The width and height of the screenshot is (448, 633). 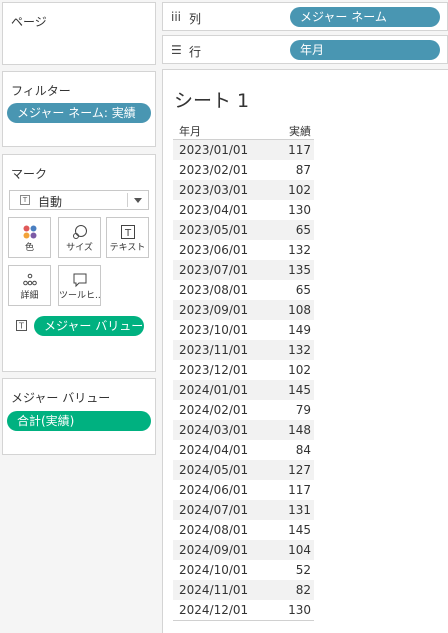 I want to click on cell-year-month: 2024/01/01, so click(x=214, y=390).